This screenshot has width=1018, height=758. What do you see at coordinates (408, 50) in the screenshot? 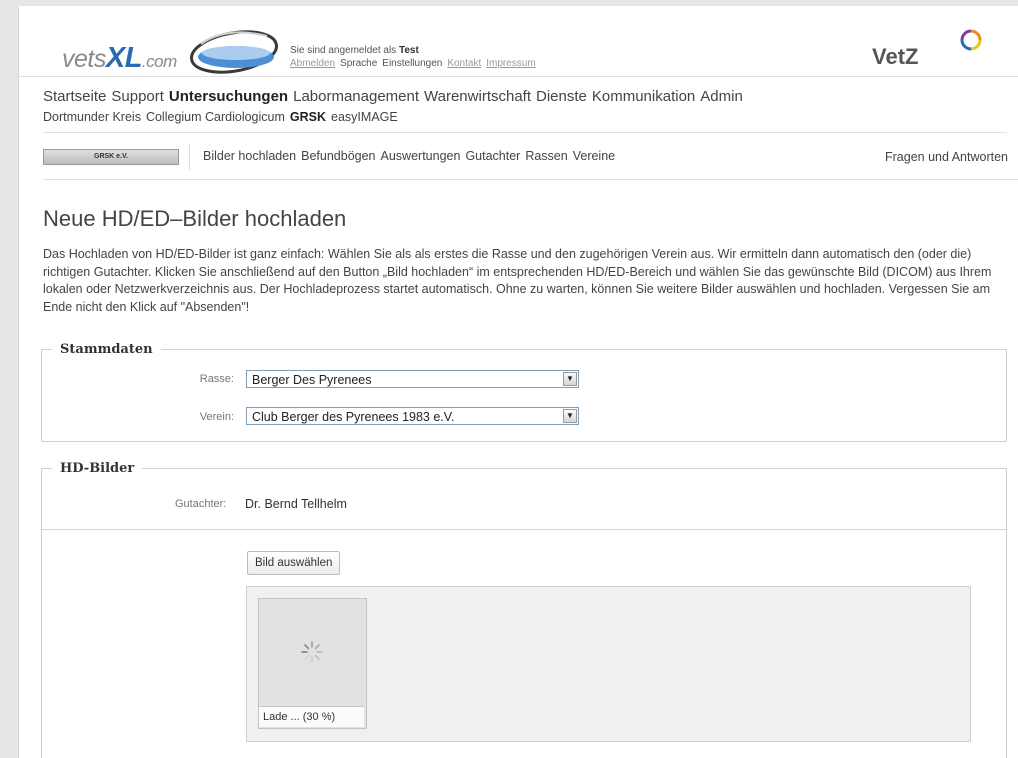
I see `user-name: Test` at bounding box center [408, 50].